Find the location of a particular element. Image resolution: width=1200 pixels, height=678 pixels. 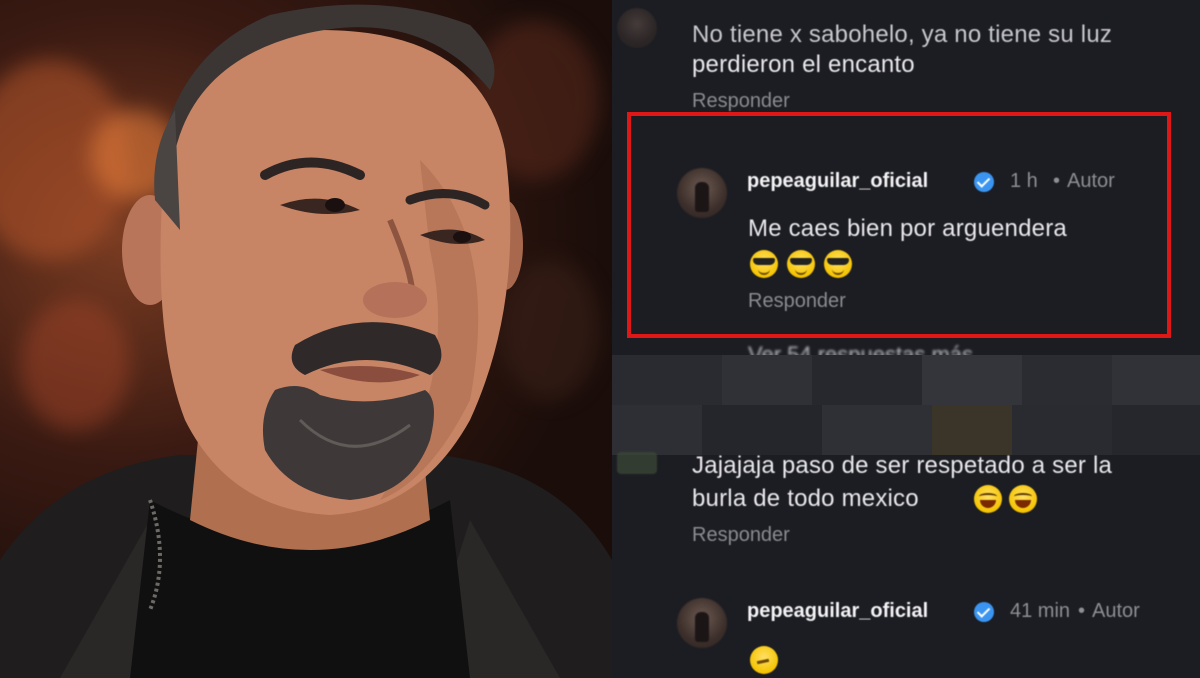

comment-text-line1: No tiene x sabohelo, ya no tiene su luz is located at coordinates (902, 34).